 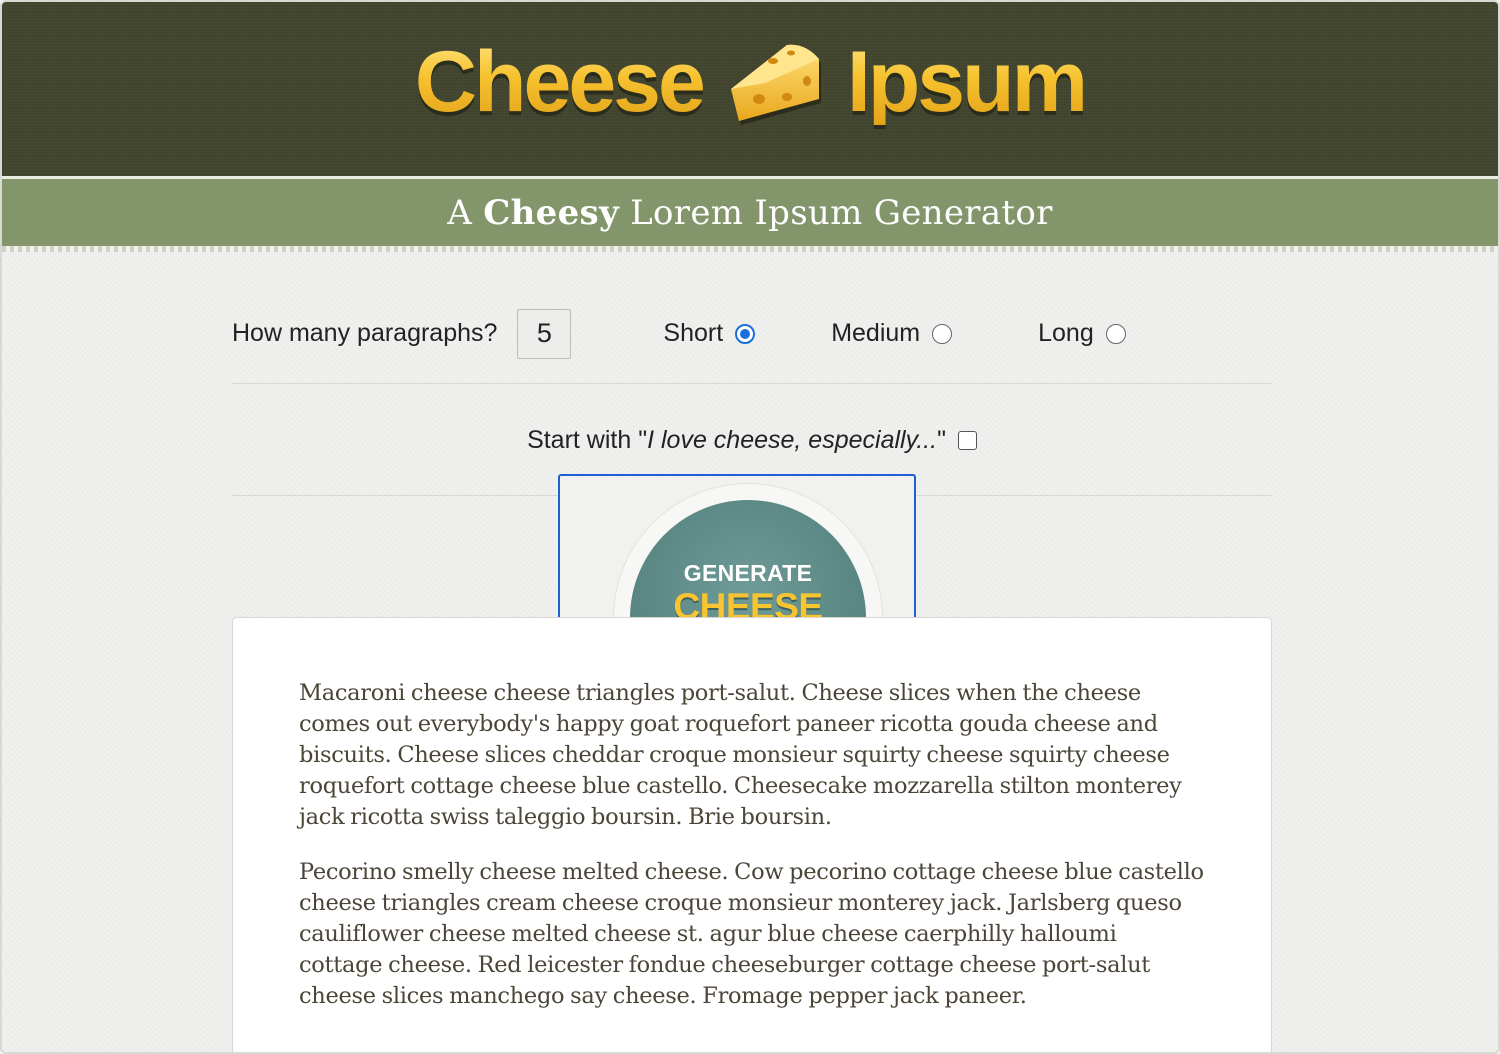 What do you see at coordinates (560, 82) in the screenshot?
I see `logo-word-cheese: Cheese` at bounding box center [560, 82].